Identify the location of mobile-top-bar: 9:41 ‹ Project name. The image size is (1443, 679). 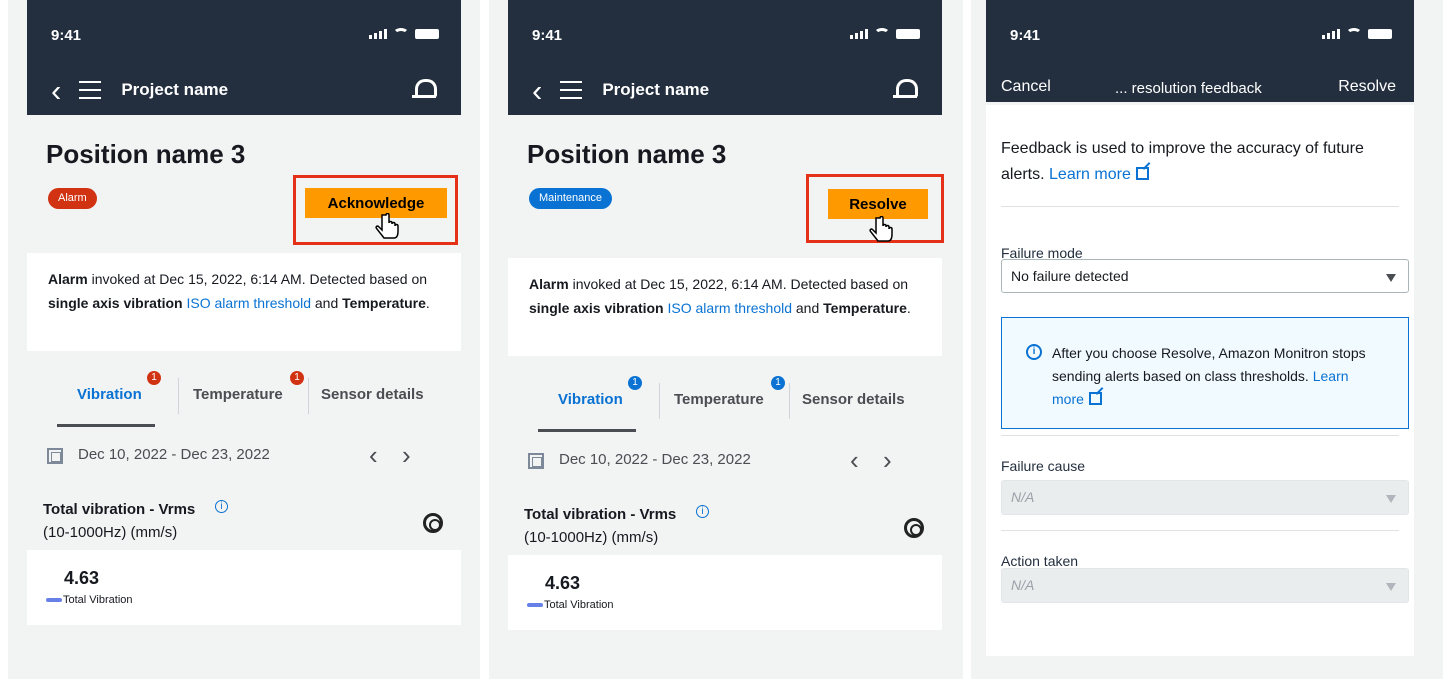
(244, 57).